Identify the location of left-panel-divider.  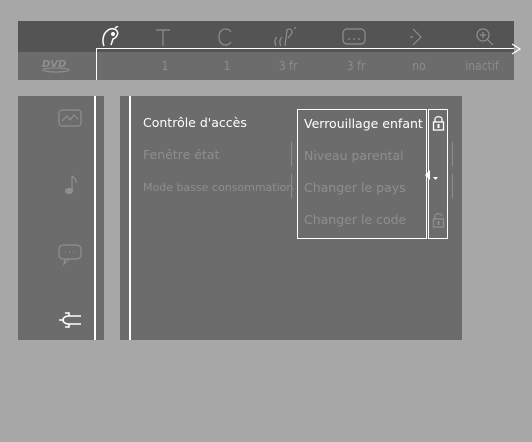
(95, 218).